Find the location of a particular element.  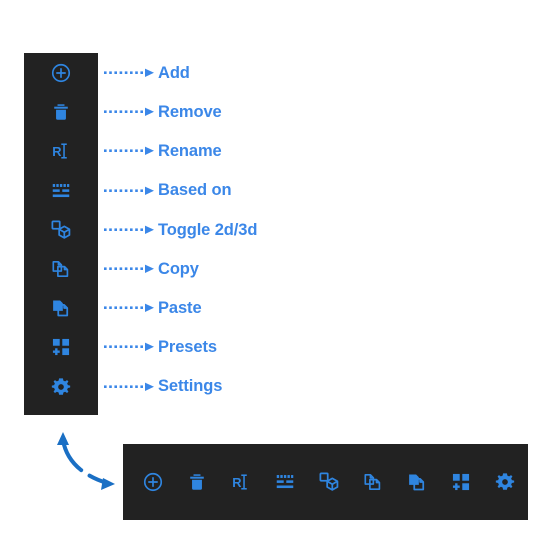

toolbar-button-rename-text-cursor: R is located at coordinates (241, 482).